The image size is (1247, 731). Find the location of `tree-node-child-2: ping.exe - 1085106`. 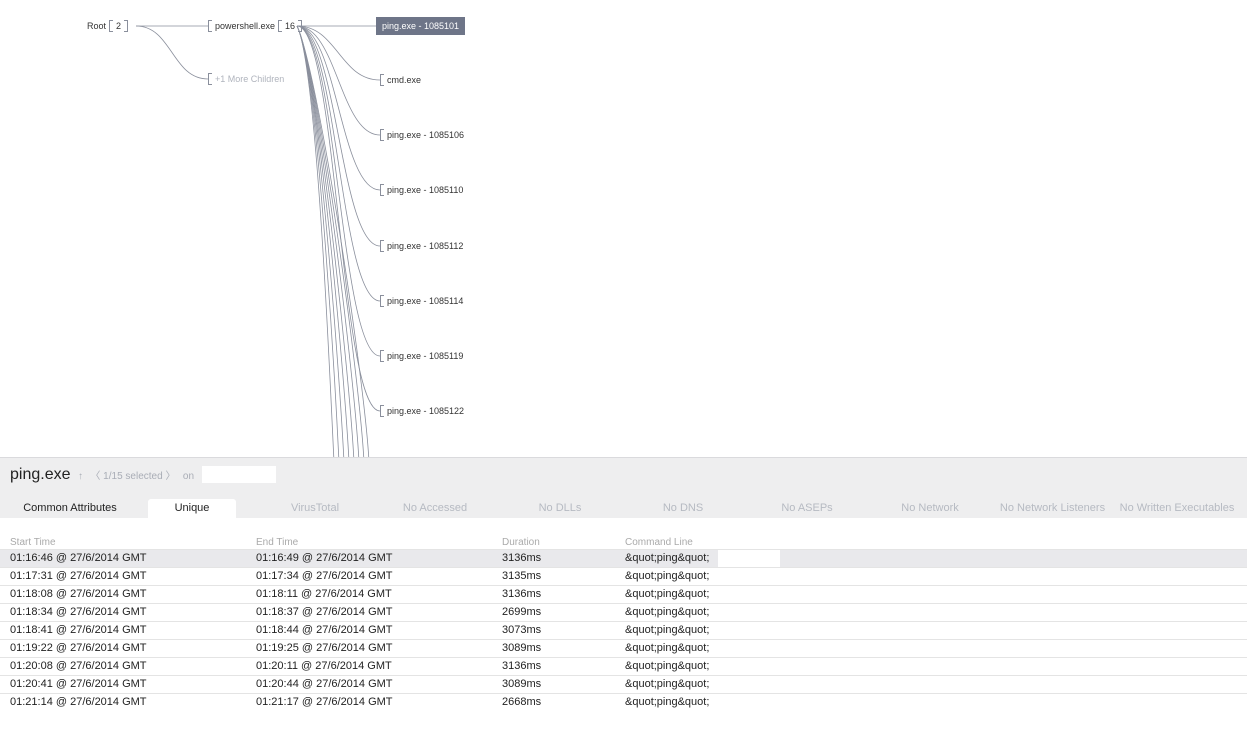

tree-node-child-2: ping.exe - 1085106 is located at coordinates (423, 135).